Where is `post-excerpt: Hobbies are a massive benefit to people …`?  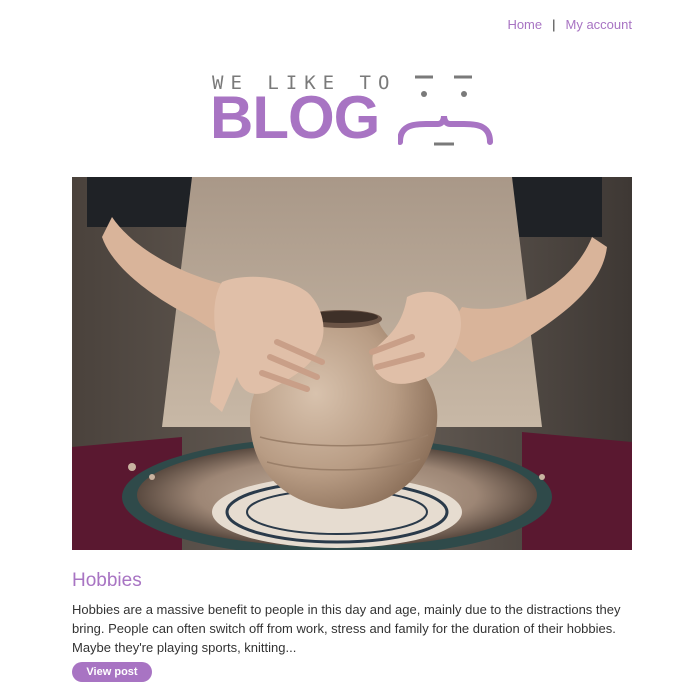 post-excerpt: Hobbies are a massive benefit to people … is located at coordinates (346, 628).